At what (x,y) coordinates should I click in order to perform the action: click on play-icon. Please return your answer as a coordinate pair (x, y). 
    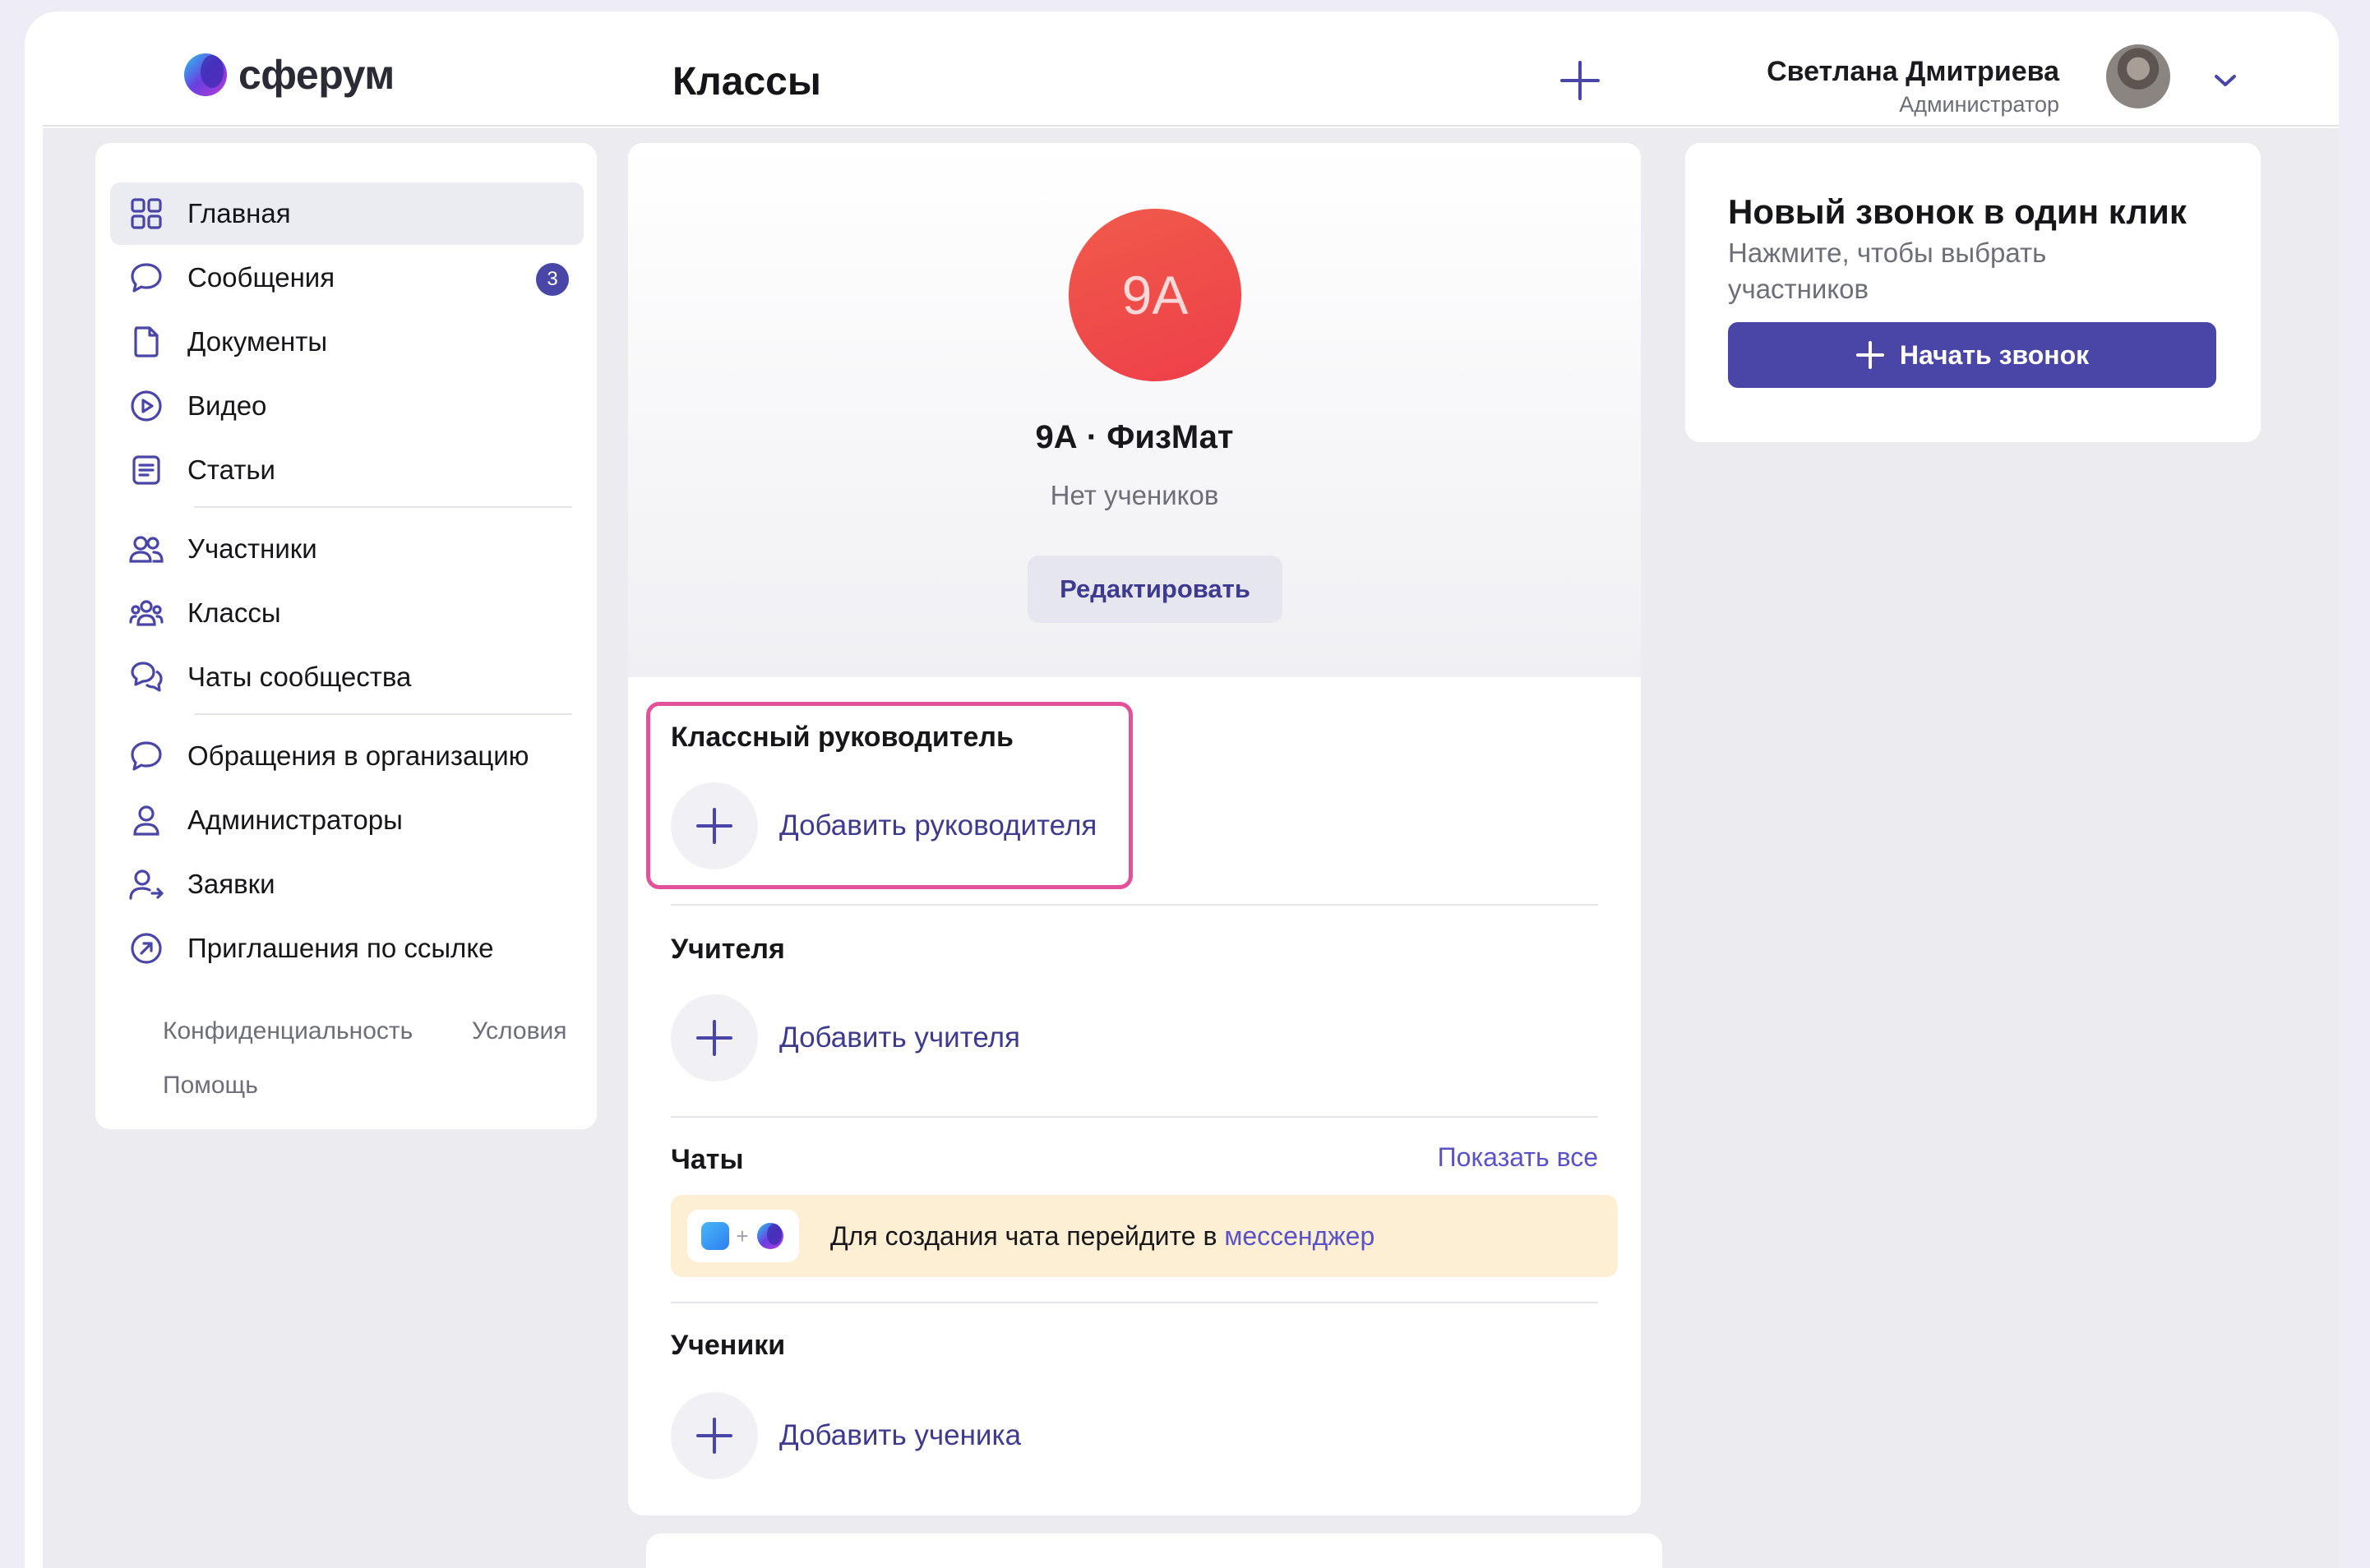
    Looking at the image, I should click on (146, 406).